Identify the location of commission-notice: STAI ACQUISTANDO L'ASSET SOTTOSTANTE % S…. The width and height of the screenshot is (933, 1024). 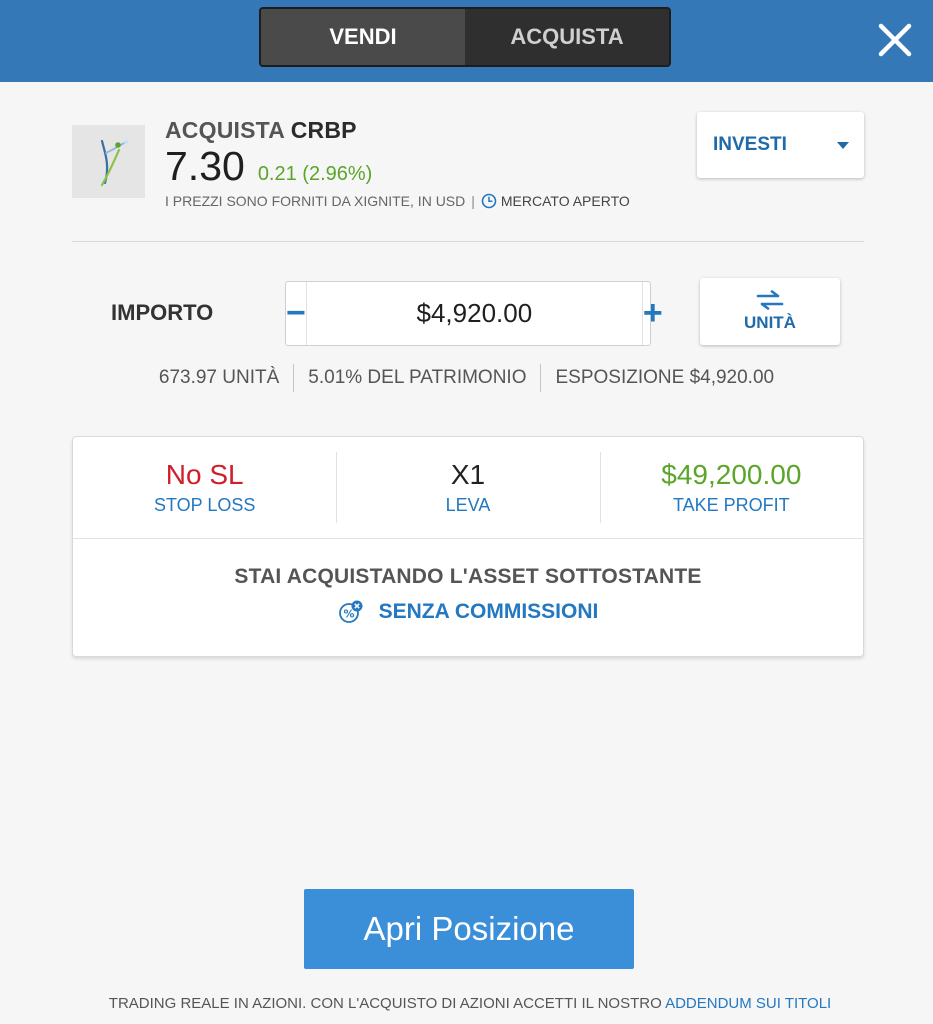
(468, 582).